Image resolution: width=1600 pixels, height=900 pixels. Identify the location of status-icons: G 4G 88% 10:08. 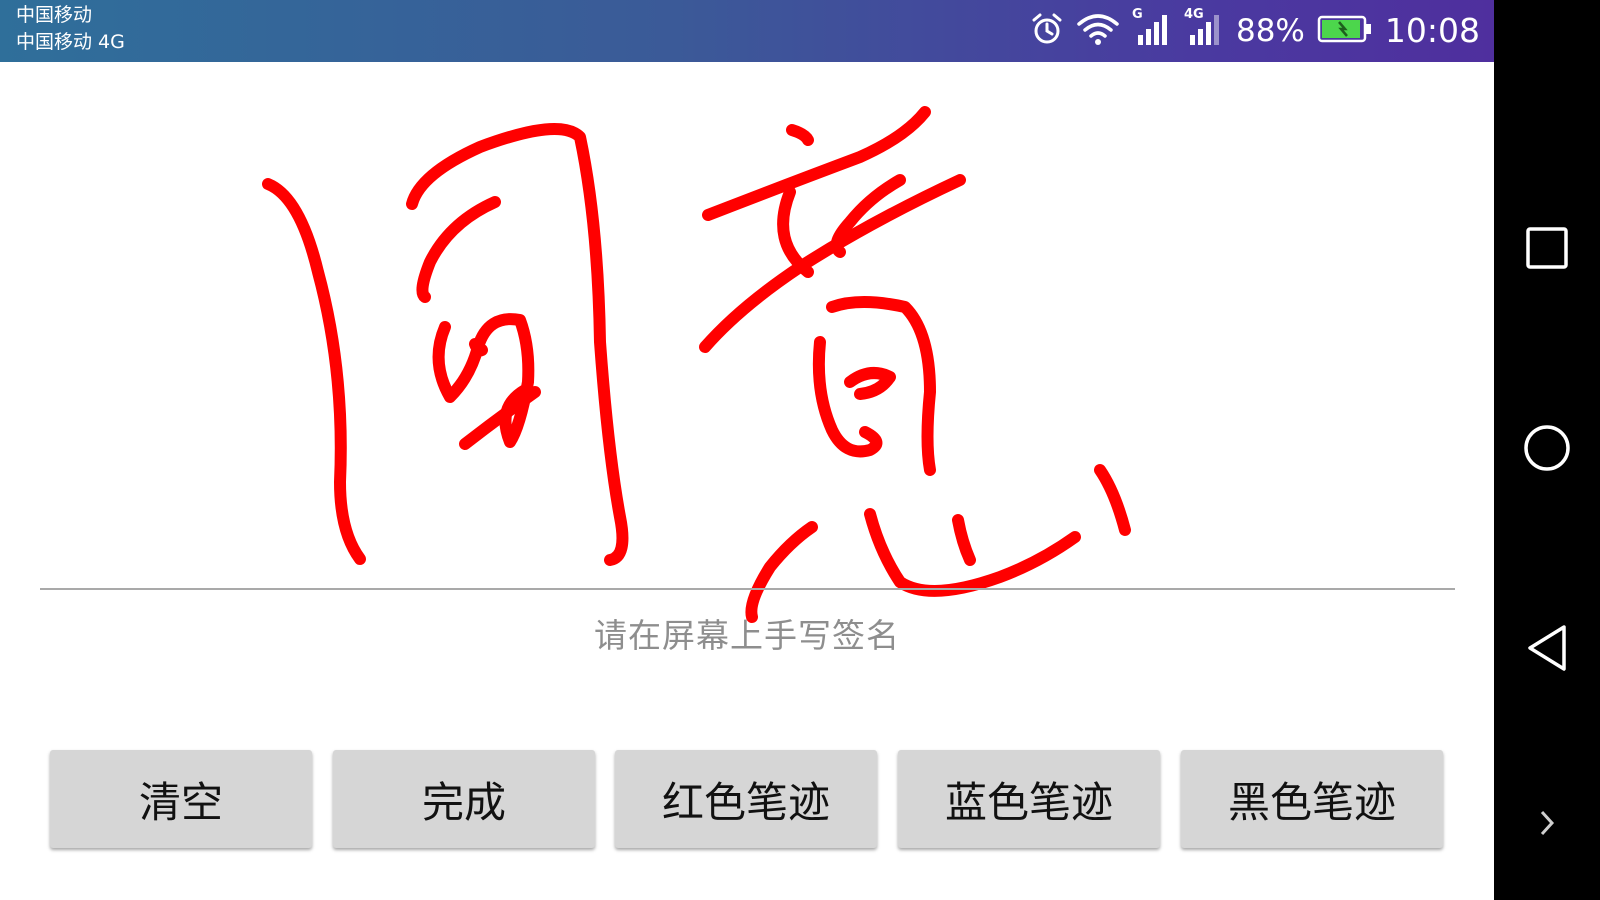
(1255, 30).